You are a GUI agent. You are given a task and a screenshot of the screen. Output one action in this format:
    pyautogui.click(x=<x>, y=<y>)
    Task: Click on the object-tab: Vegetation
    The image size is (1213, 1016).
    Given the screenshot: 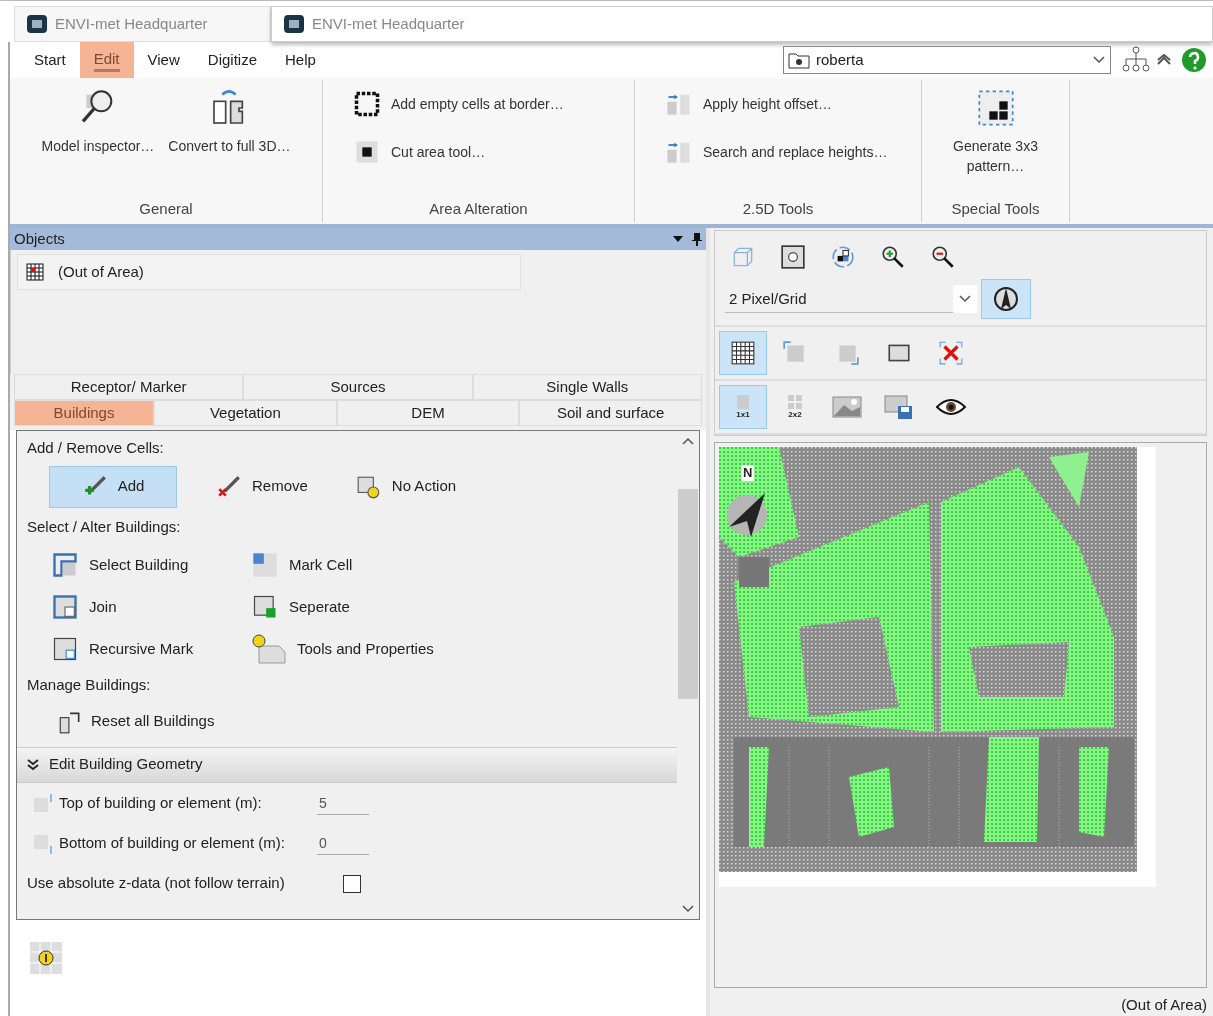 What is the action you would take?
    pyautogui.click(x=245, y=413)
    